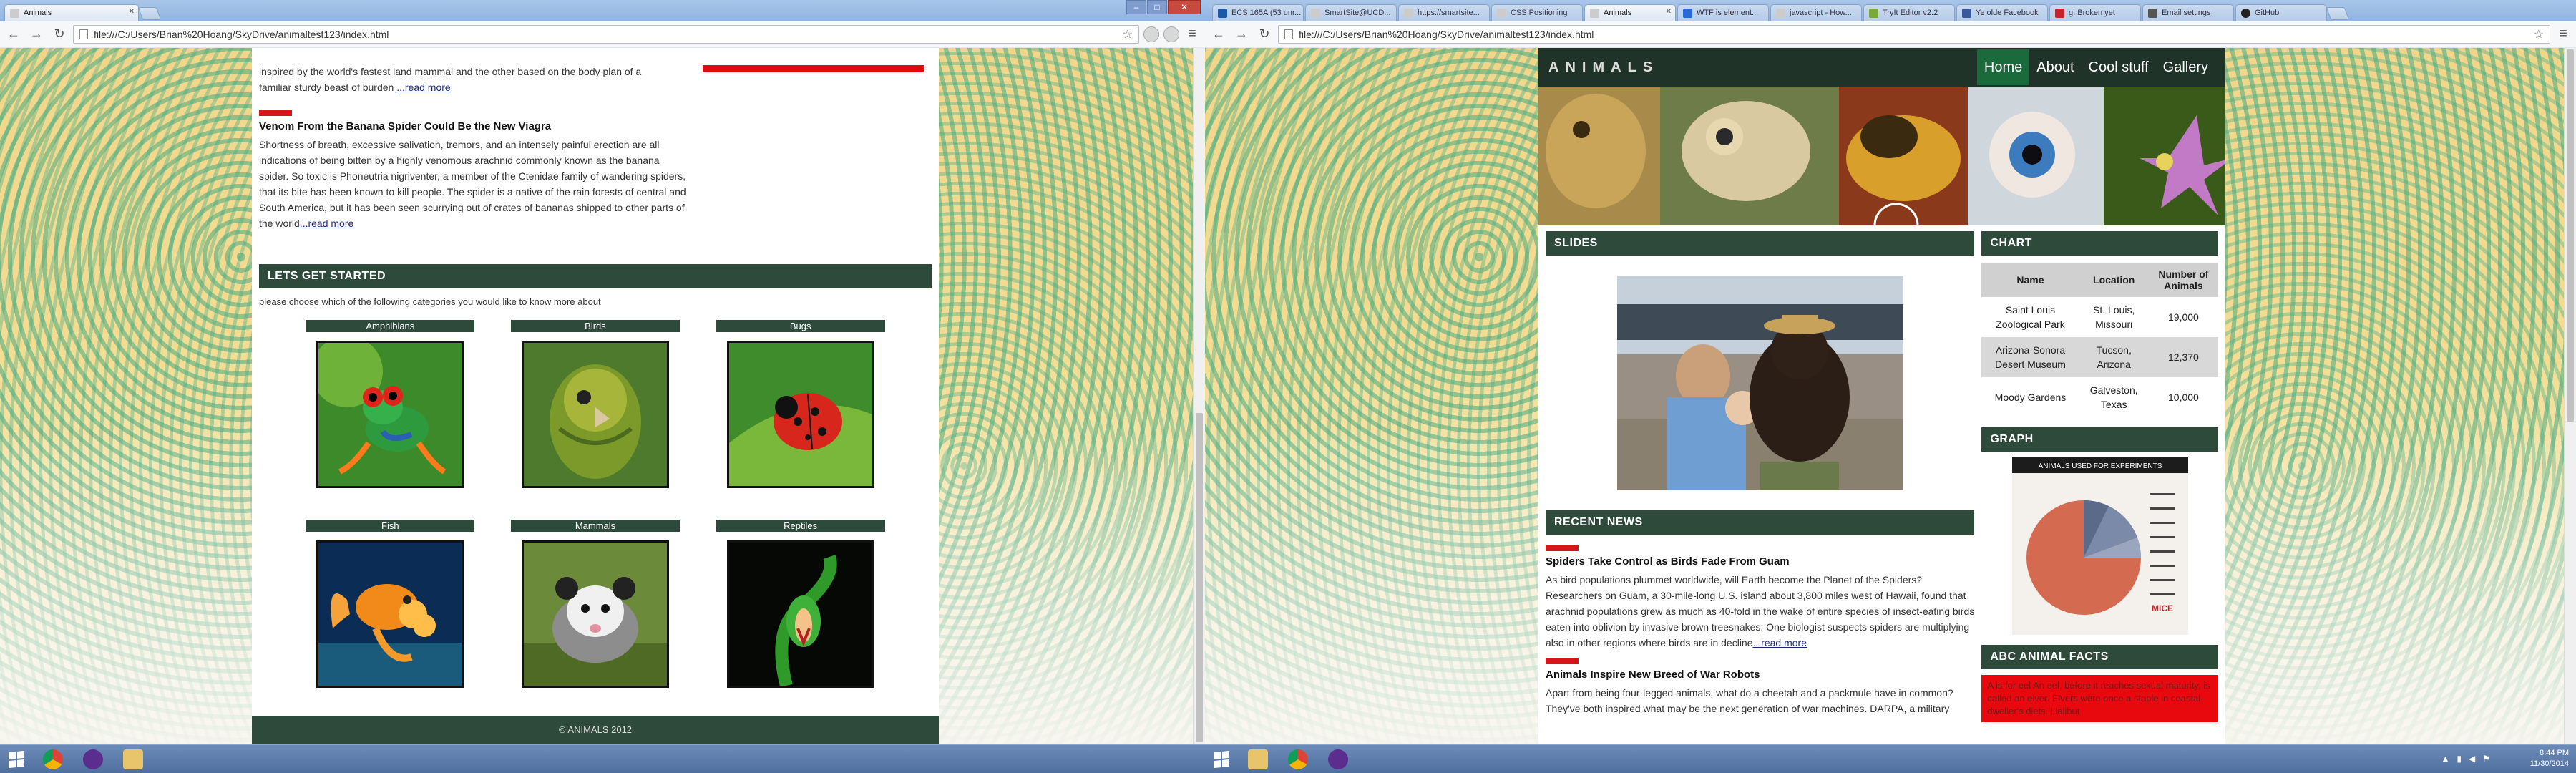 This screenshot has width=2576, height=773. What do you see at coordinates (2281, 12) in the screenshot?
I see `tab-11: GitHub` at bounding box center [2281, 12].